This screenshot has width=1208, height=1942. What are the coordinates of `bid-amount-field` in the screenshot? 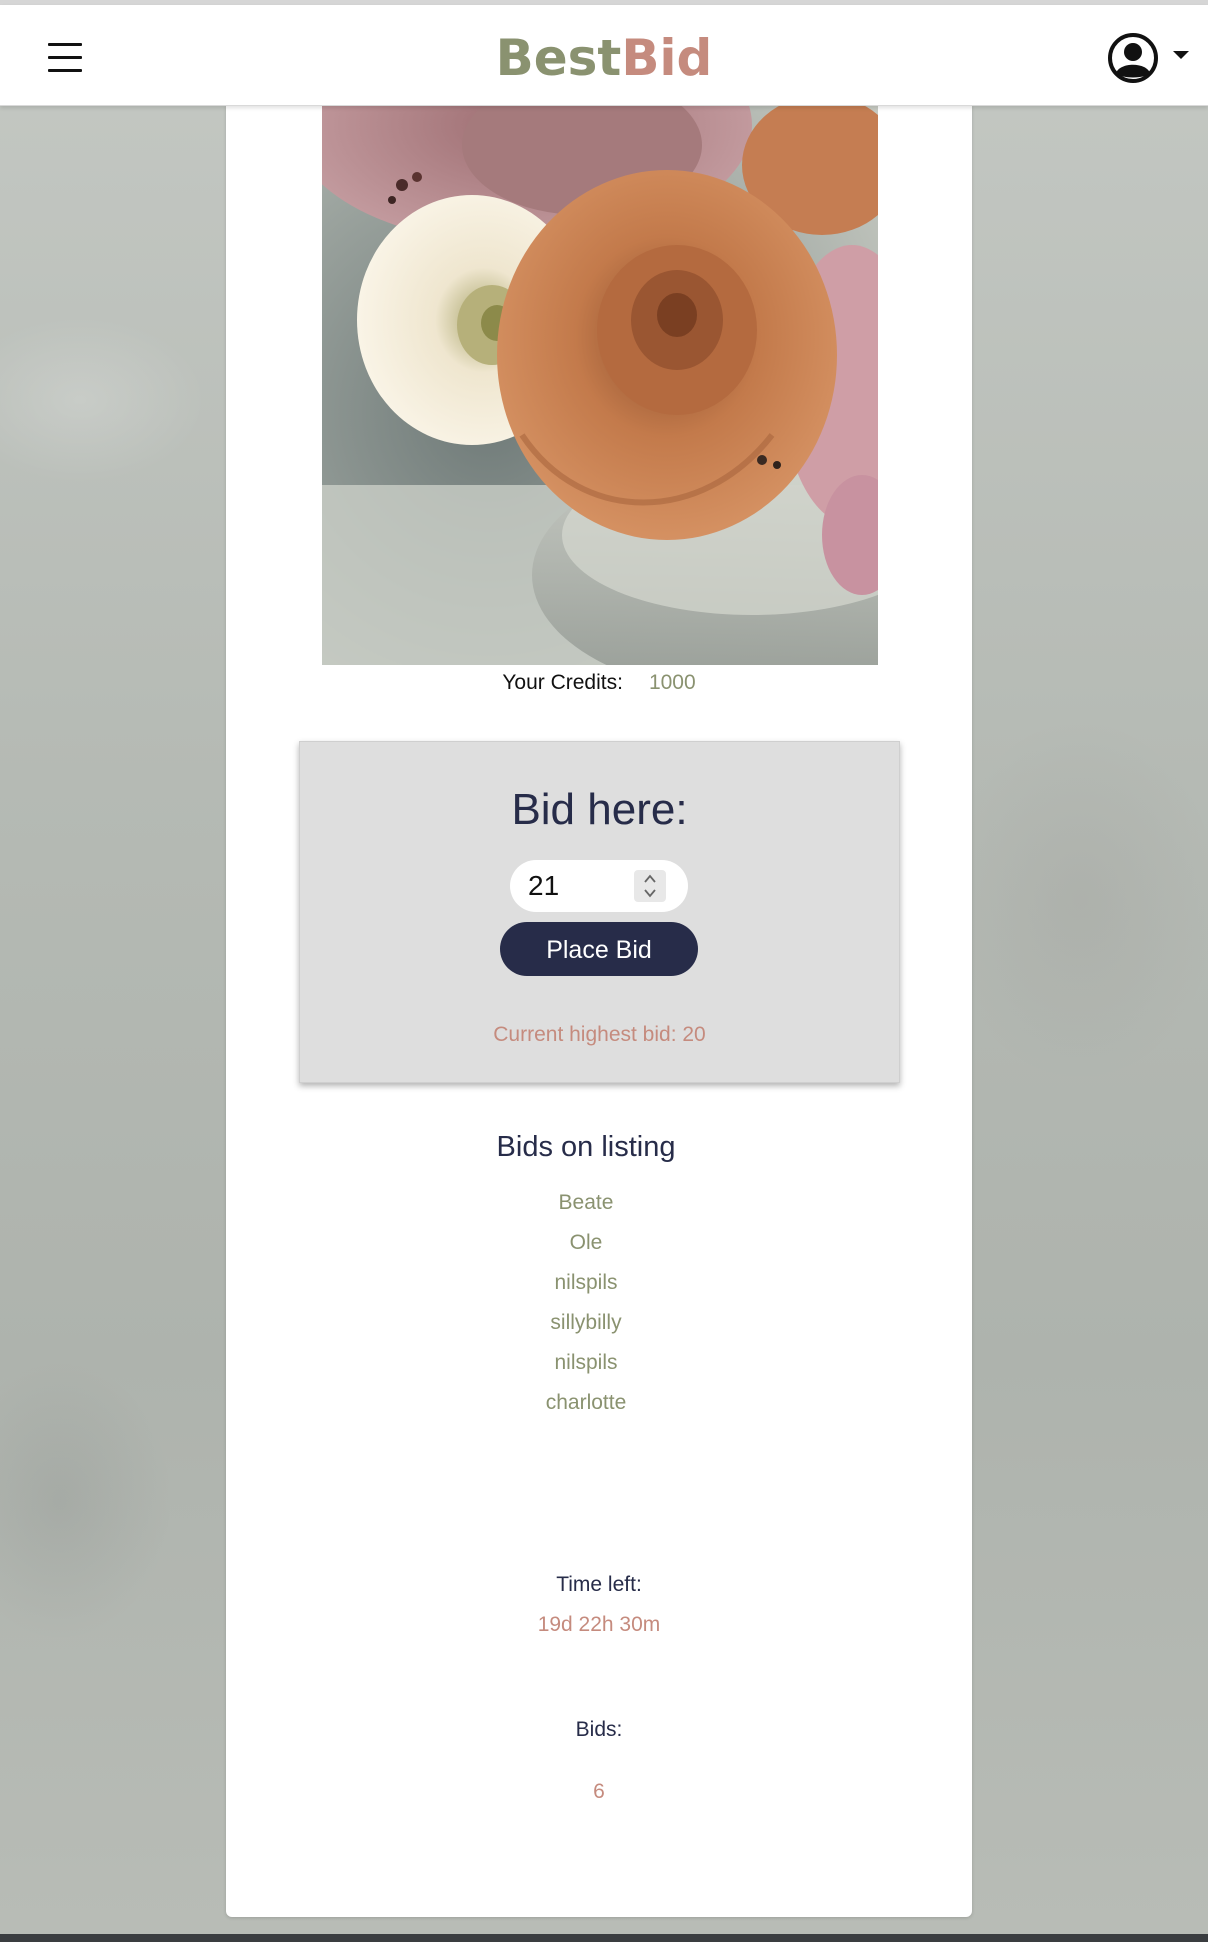 It's located at (599, 886).